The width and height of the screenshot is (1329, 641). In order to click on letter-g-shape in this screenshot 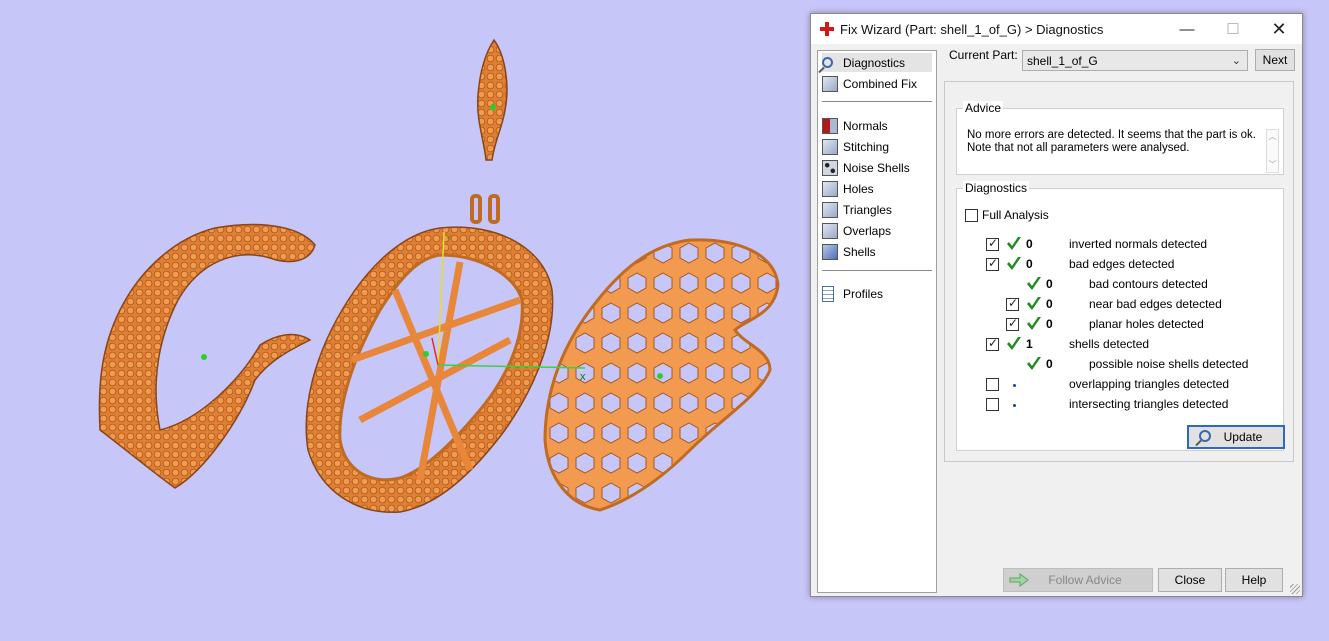, I will do `click(207, 356)`.